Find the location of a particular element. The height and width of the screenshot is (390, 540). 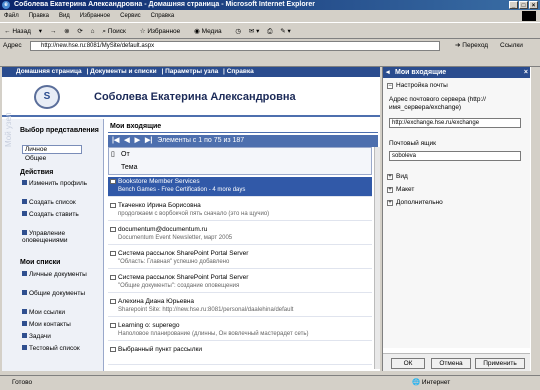

menu-file: Файл is located at coordinates (11, 16).